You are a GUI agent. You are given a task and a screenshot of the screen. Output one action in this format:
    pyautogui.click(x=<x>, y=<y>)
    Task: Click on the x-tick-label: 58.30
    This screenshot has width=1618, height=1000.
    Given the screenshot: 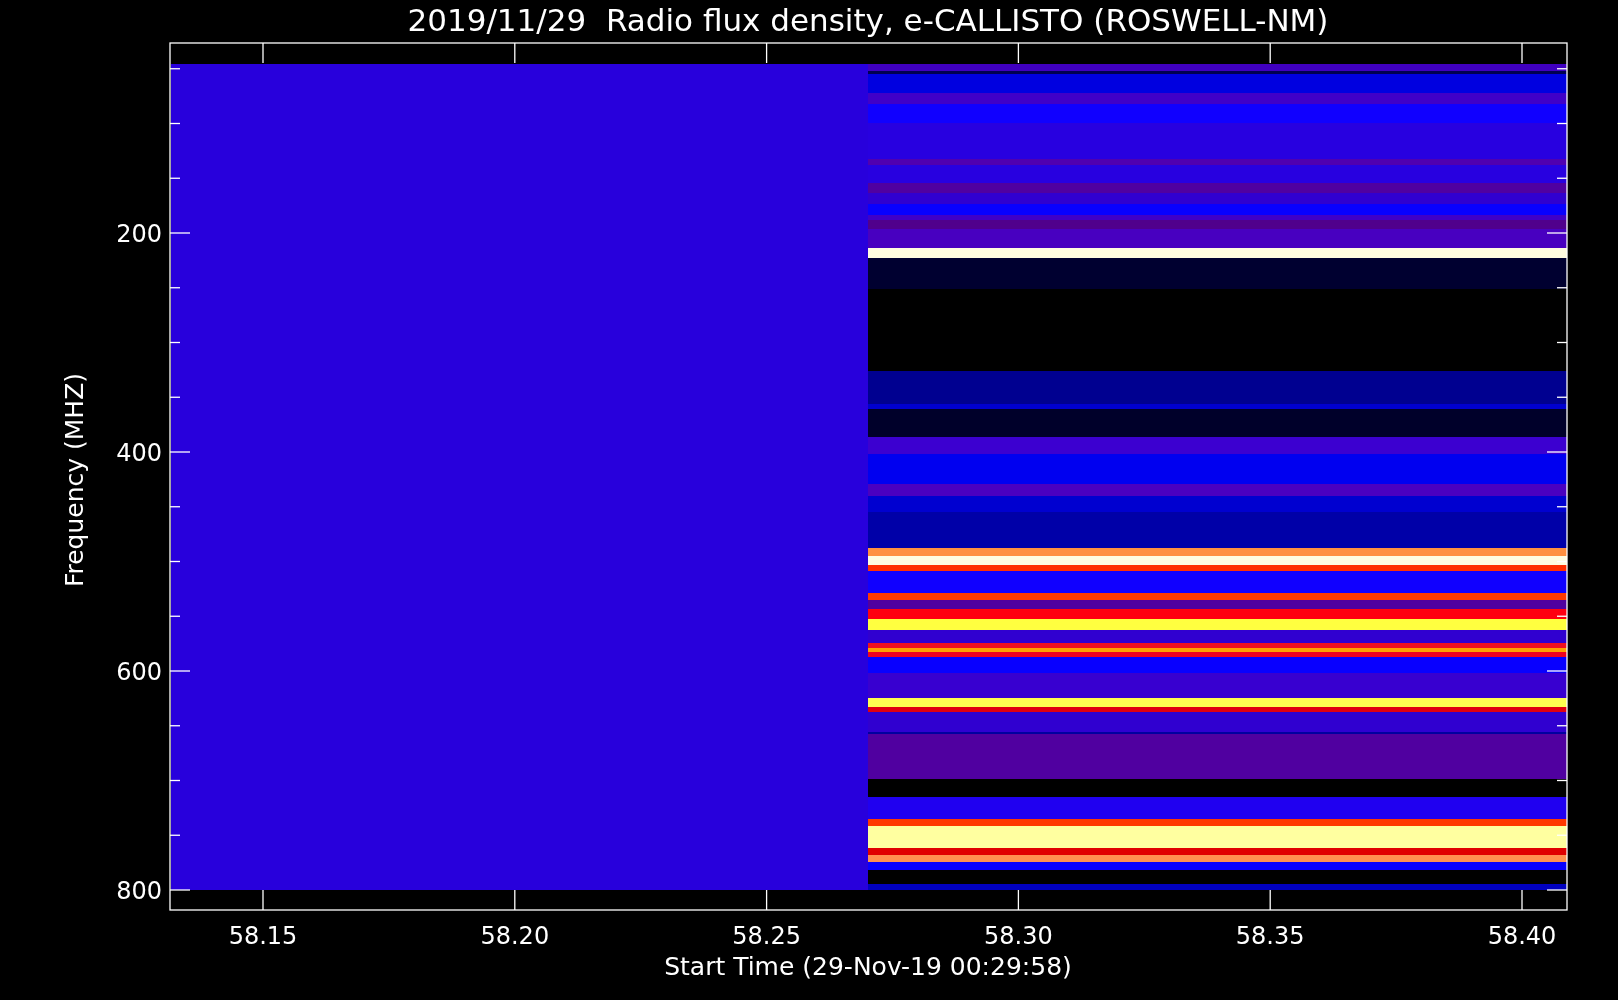 What is the action you would take?
    pyautogui.click(x=1018, y=936)
    